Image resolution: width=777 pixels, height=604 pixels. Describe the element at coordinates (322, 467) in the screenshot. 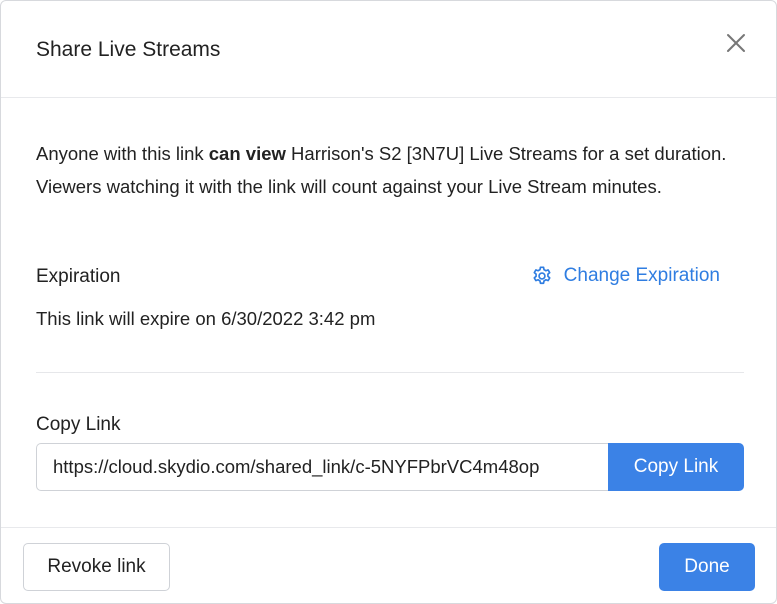

I see `share-link-input` at that location.